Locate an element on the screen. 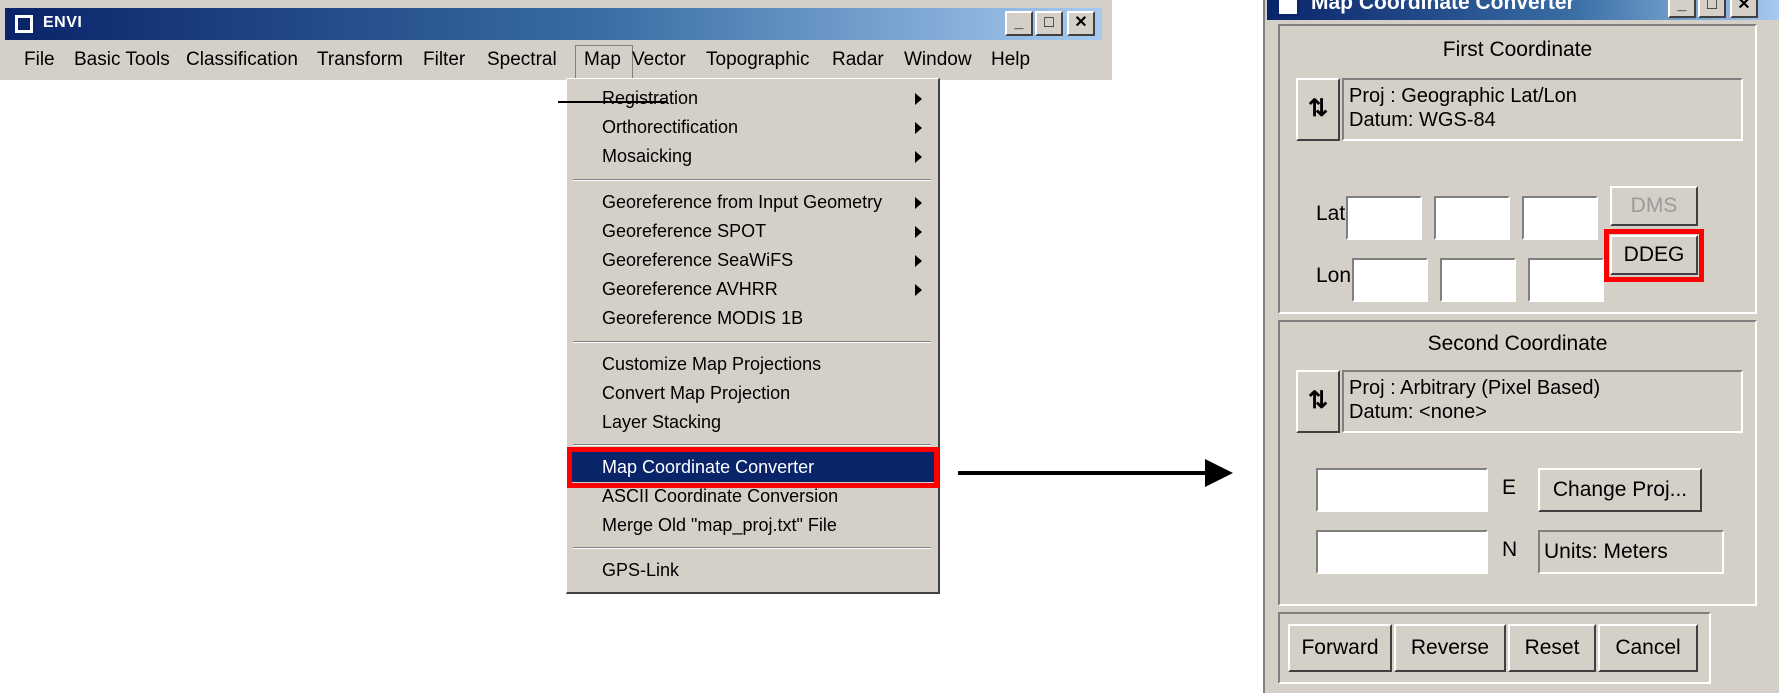 The height and width of the screenshot is (693, 1779). lon-seconds-field is located at coordinates (1566, 280).